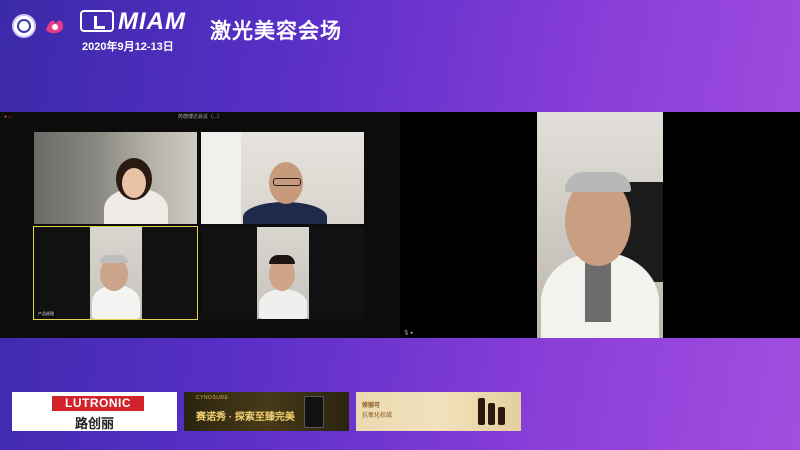 The width and height of the screenshot is (800, 450). What do you see at coordinates (200, 117) in the screenshot?
I see `meeting-window-title: 芮德博达会议（...）` at bounding box center [200, 117].